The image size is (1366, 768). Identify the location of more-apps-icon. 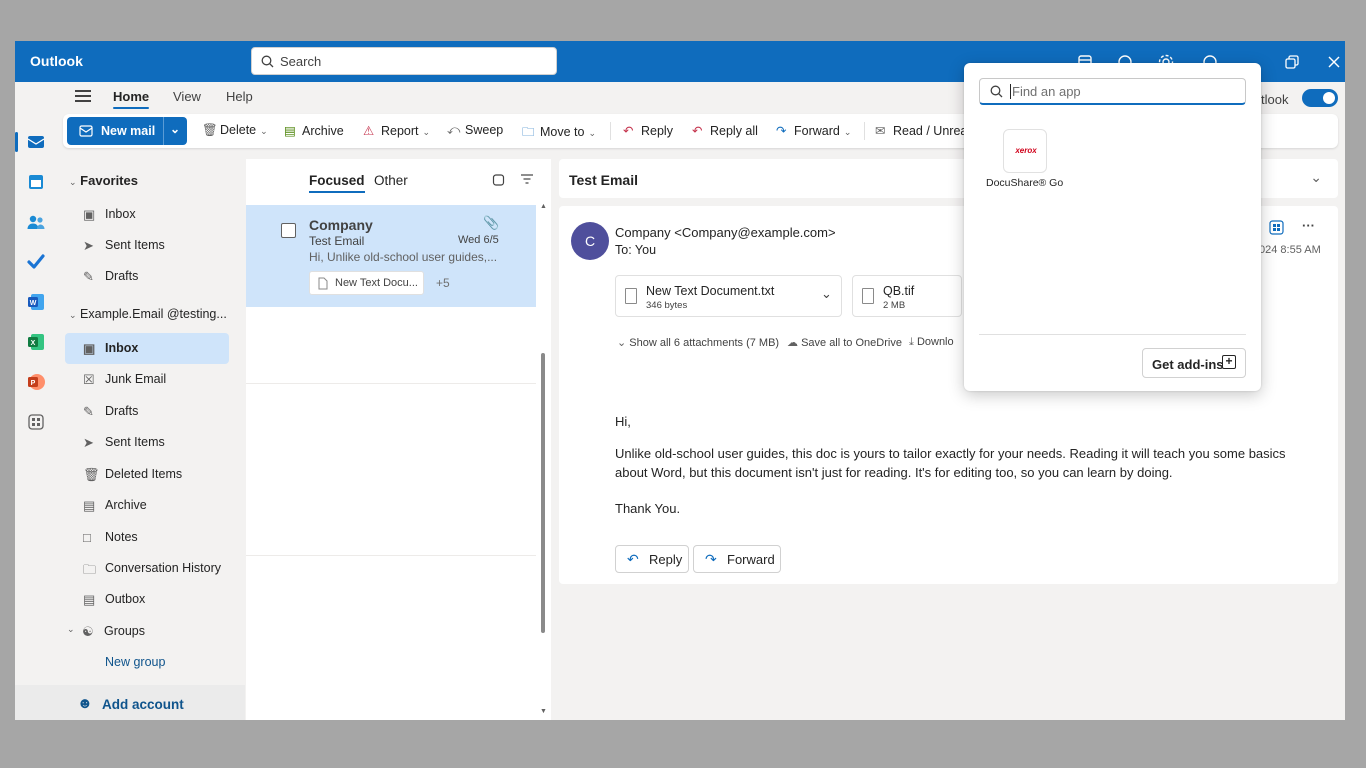
(36, 422).